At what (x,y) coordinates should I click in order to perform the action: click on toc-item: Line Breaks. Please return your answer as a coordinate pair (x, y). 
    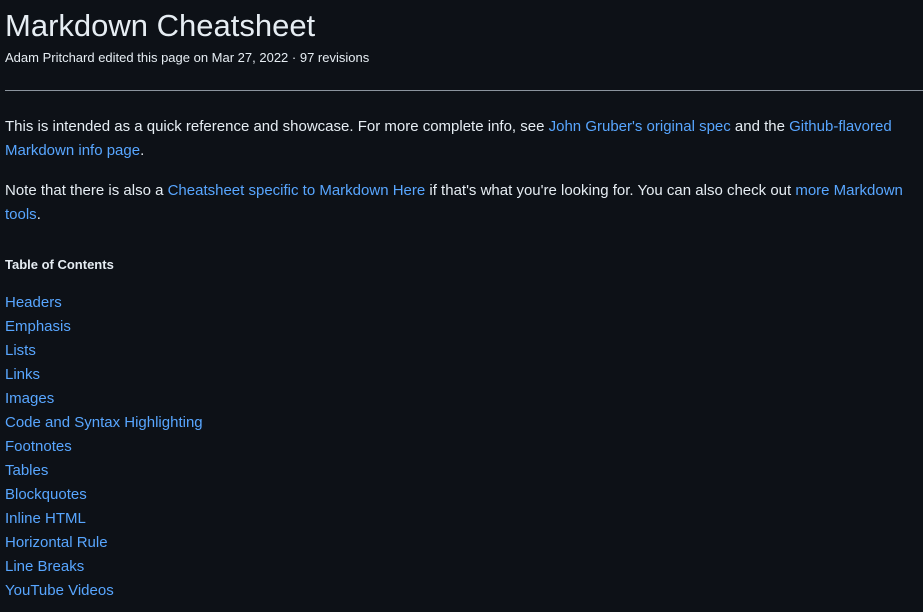
    Looking at the image, I should click on (464, 567).